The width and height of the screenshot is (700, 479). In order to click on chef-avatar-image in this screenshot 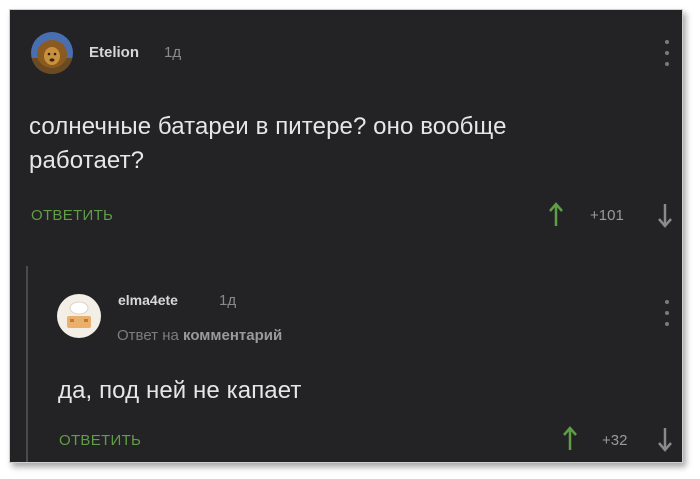, I will do `click(79, 316)`.